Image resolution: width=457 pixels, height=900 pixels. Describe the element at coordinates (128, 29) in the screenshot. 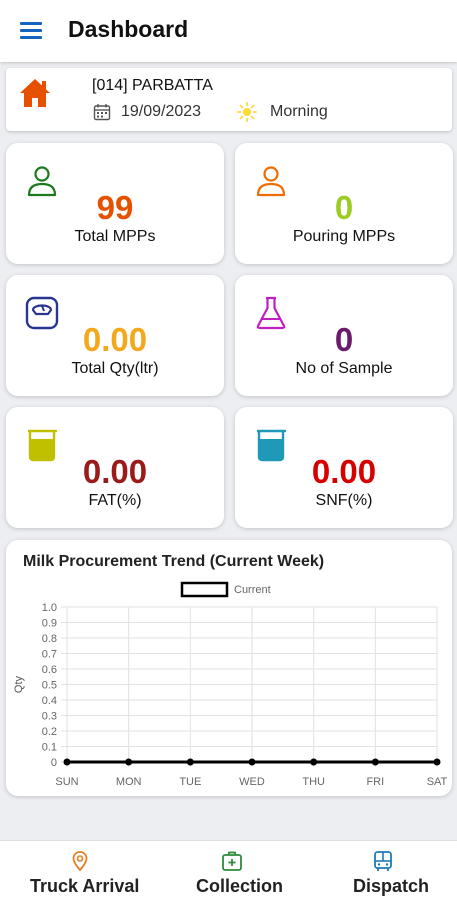

I see `page-title: Dashboard` at that location.